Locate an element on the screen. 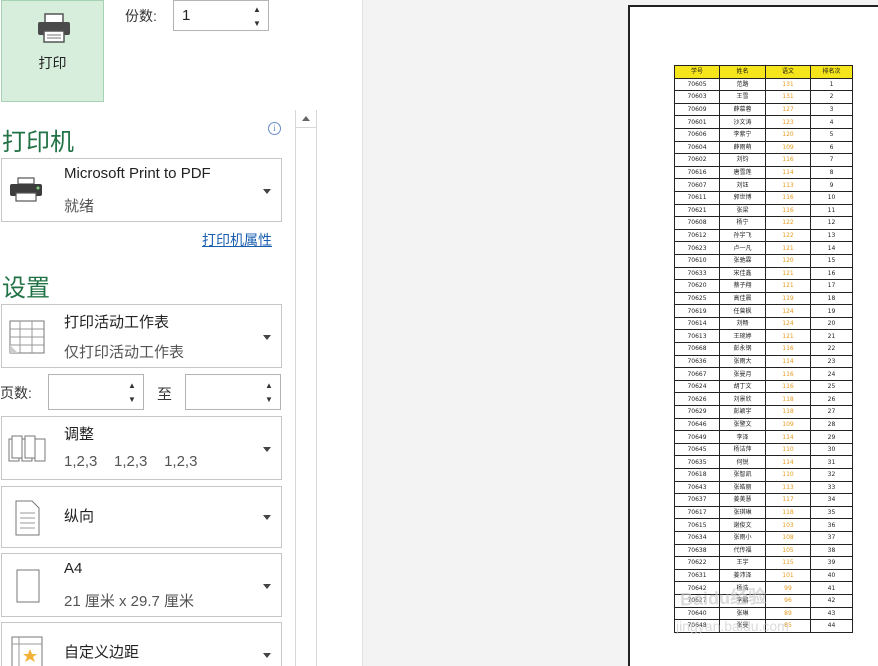  table-cell: 42 is located at coordinates (831, 600).